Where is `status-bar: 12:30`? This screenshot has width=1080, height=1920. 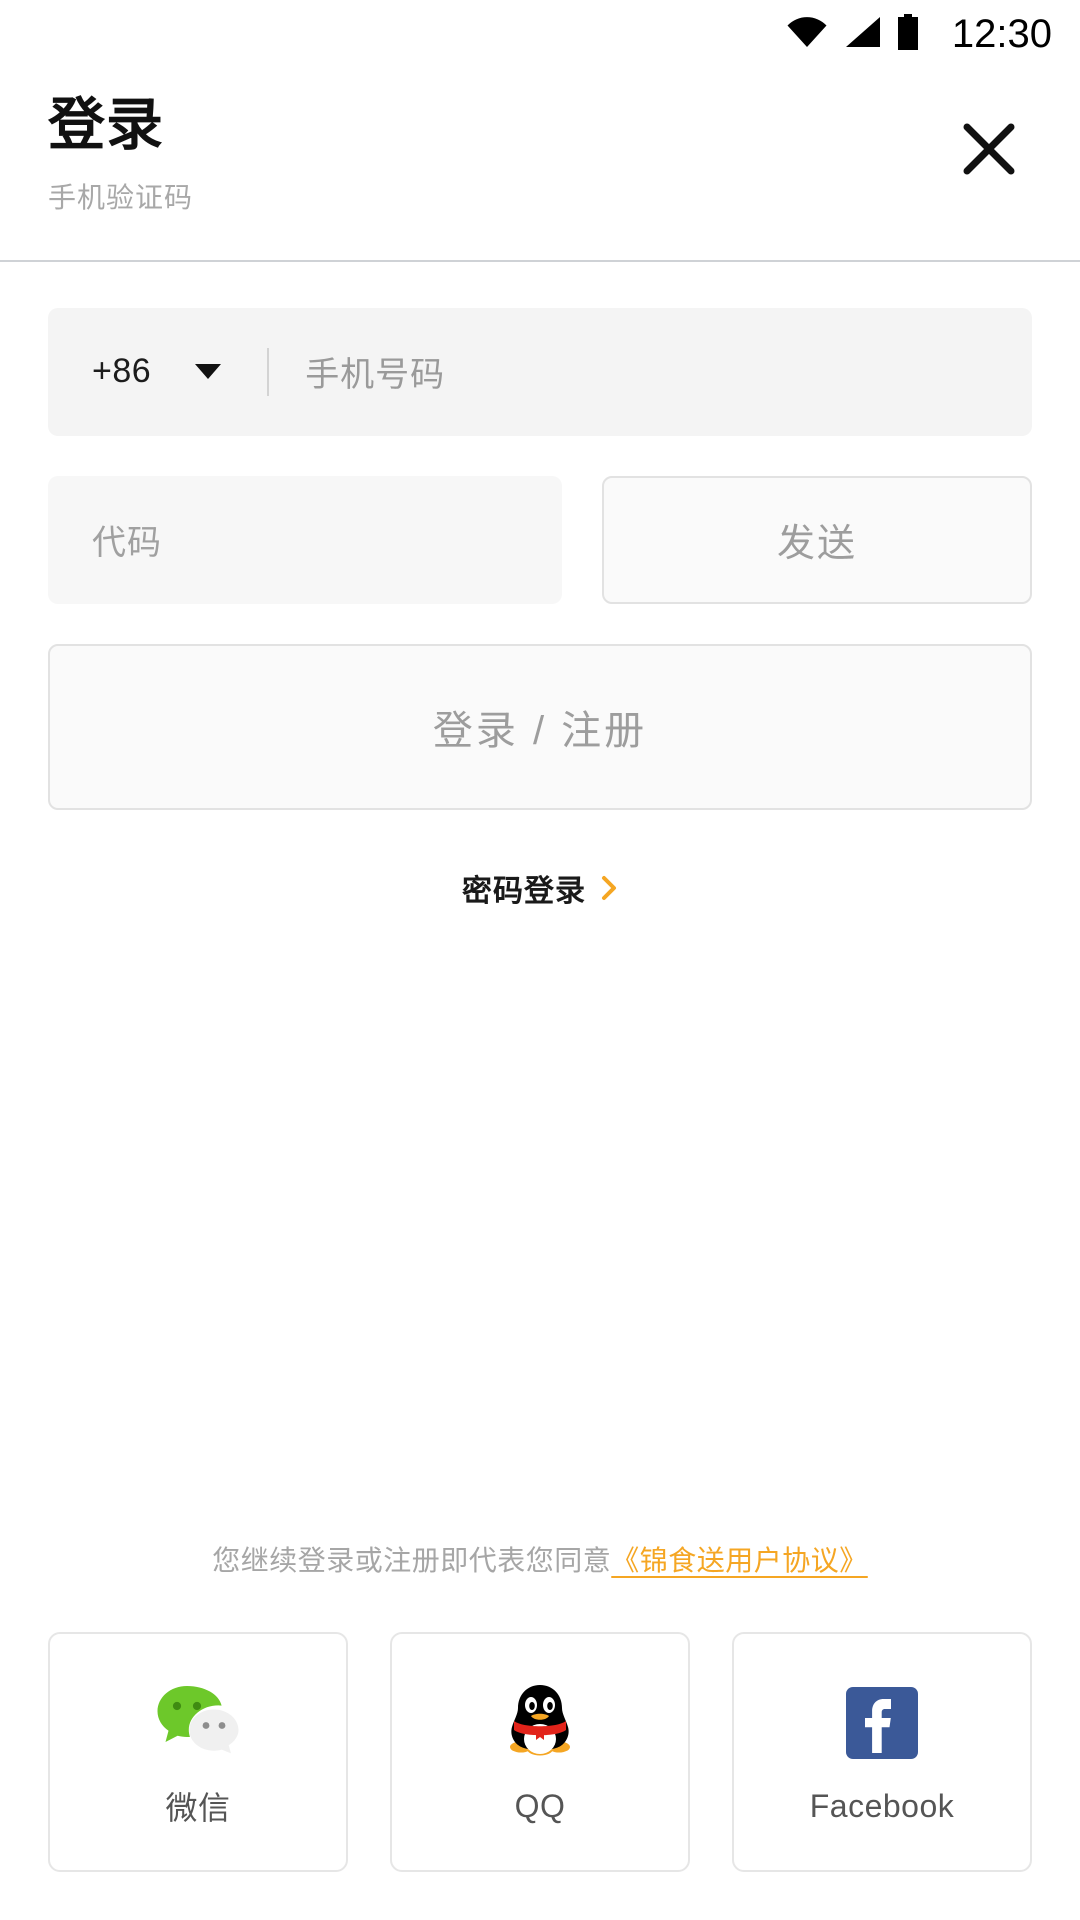
status-bar: 12:30 is located at coordinates (540, 34).